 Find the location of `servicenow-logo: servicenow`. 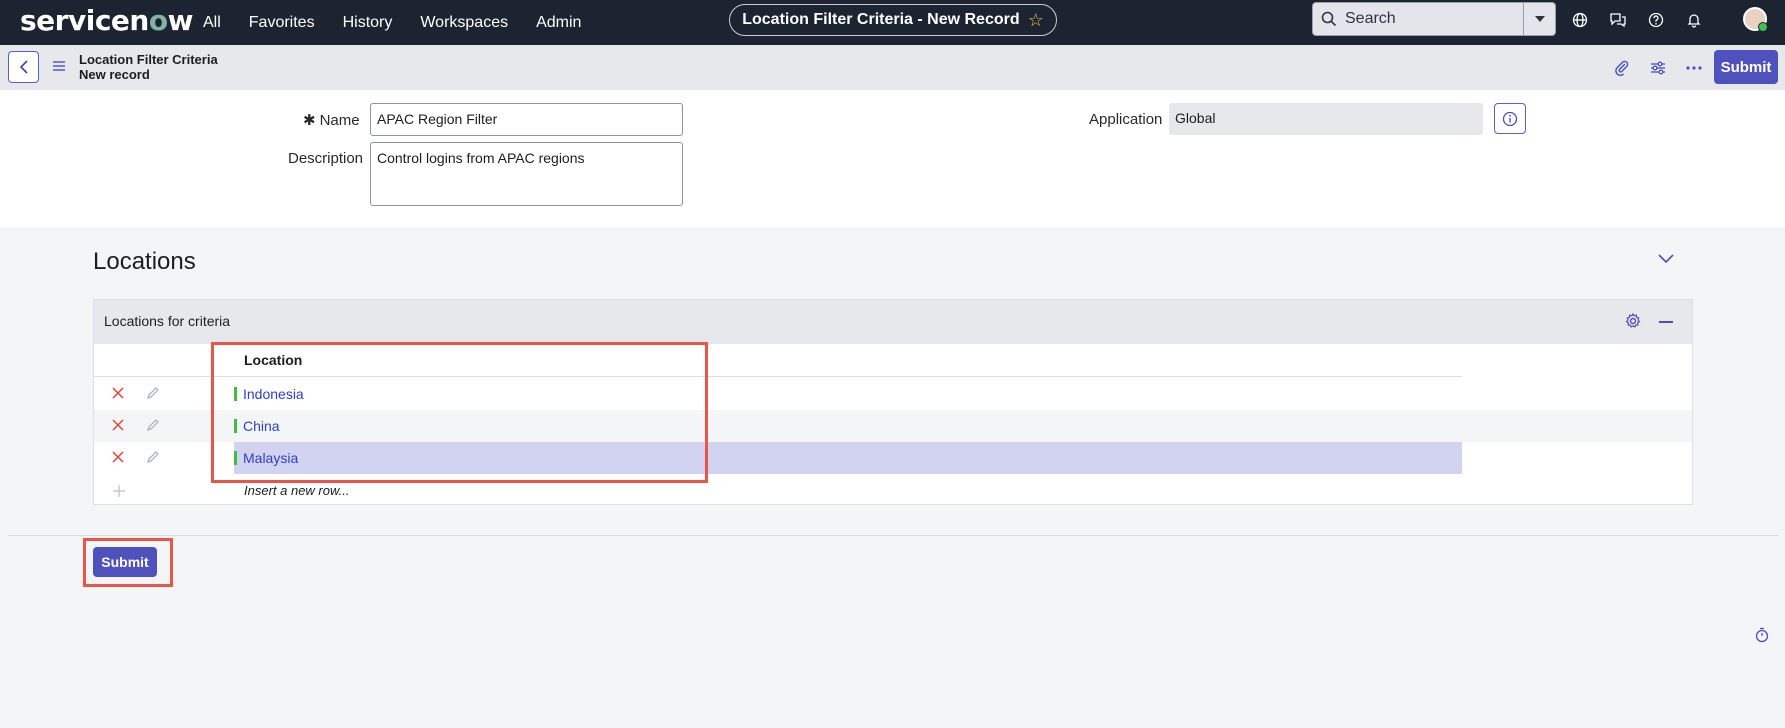

servicenow-logo: servicenow is located at coordinates (106, 20).